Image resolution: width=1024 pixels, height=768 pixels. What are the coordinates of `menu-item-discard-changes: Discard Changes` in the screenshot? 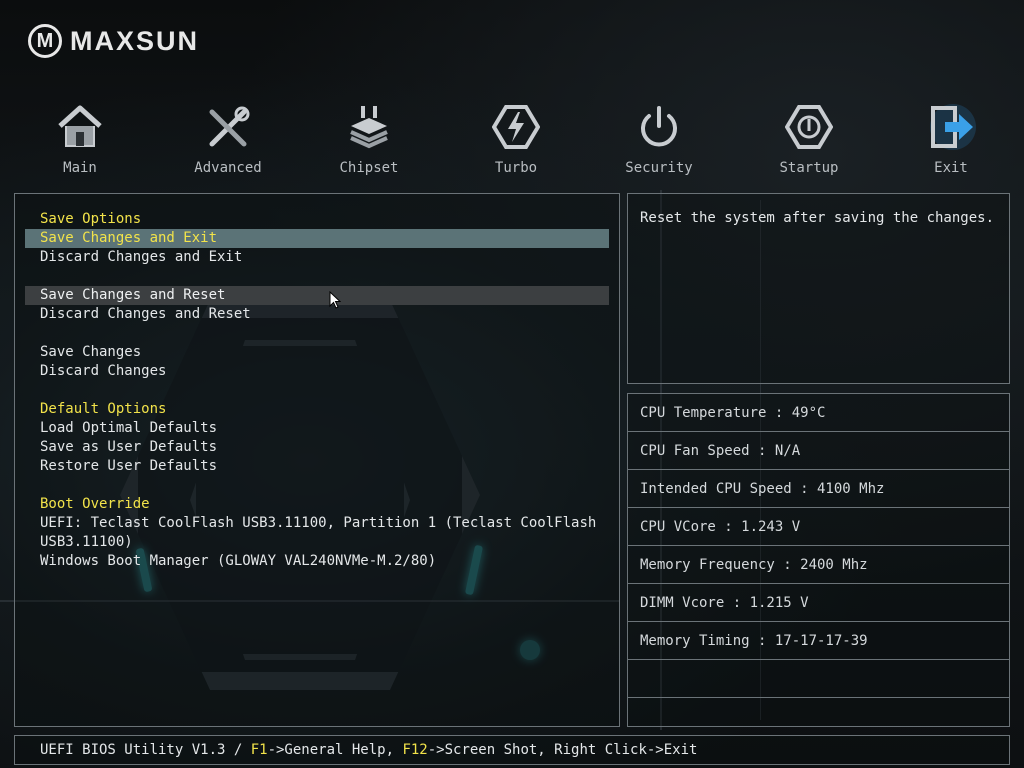 It's located at (317, 371).